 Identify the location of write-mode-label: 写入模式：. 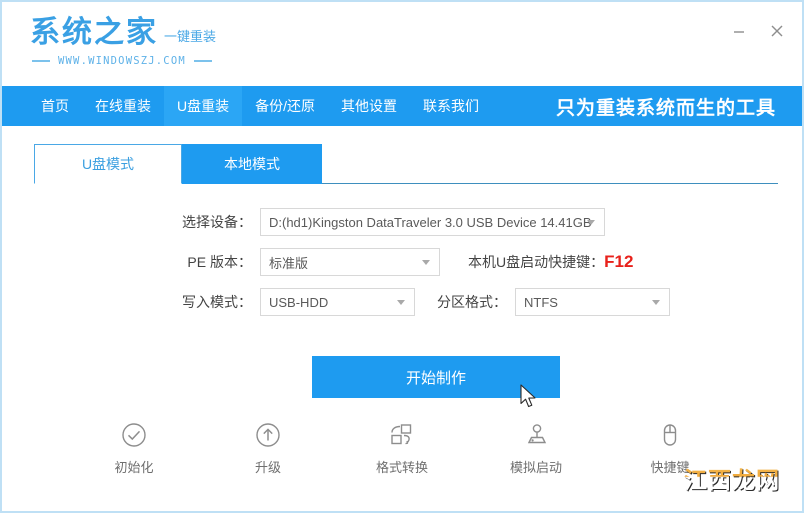
(217, 302).